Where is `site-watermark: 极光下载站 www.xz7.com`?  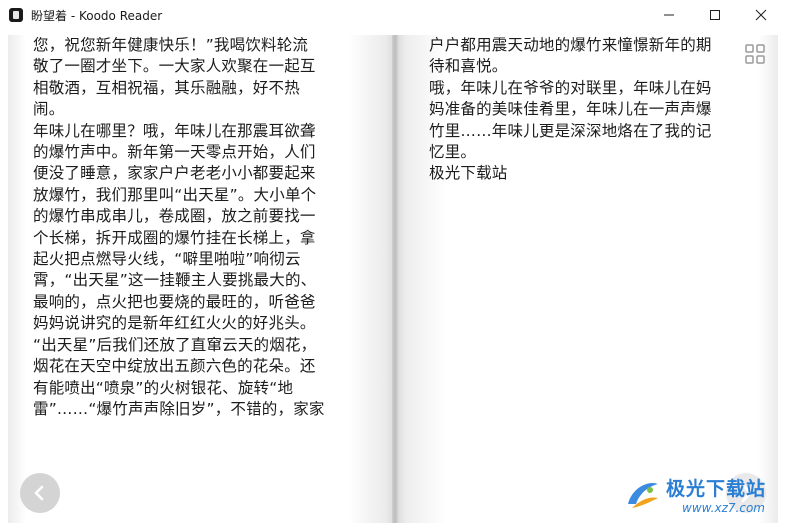 site-watermark: 极光下载站 www.xz7.com is located at coordinates (702, 497).